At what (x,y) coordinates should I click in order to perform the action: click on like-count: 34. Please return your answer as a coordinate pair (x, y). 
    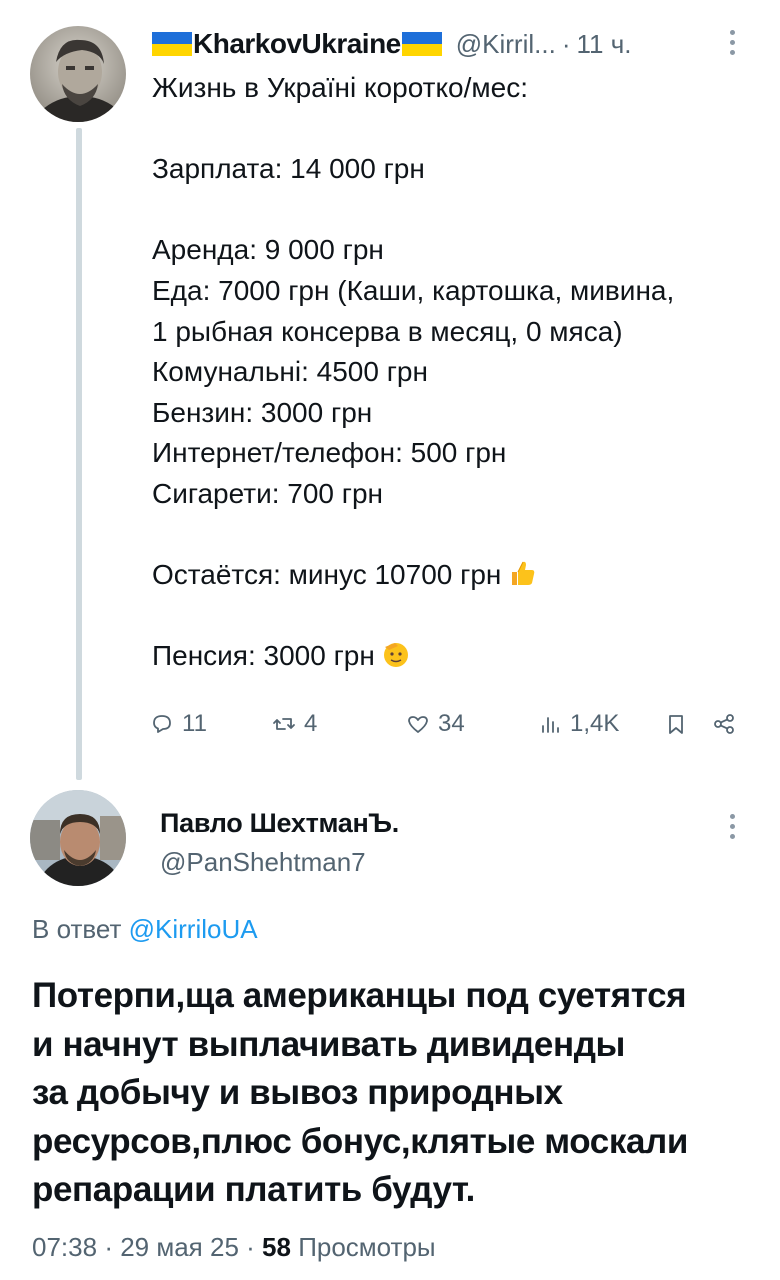
    Looking at the image, I should click on (451, 723).